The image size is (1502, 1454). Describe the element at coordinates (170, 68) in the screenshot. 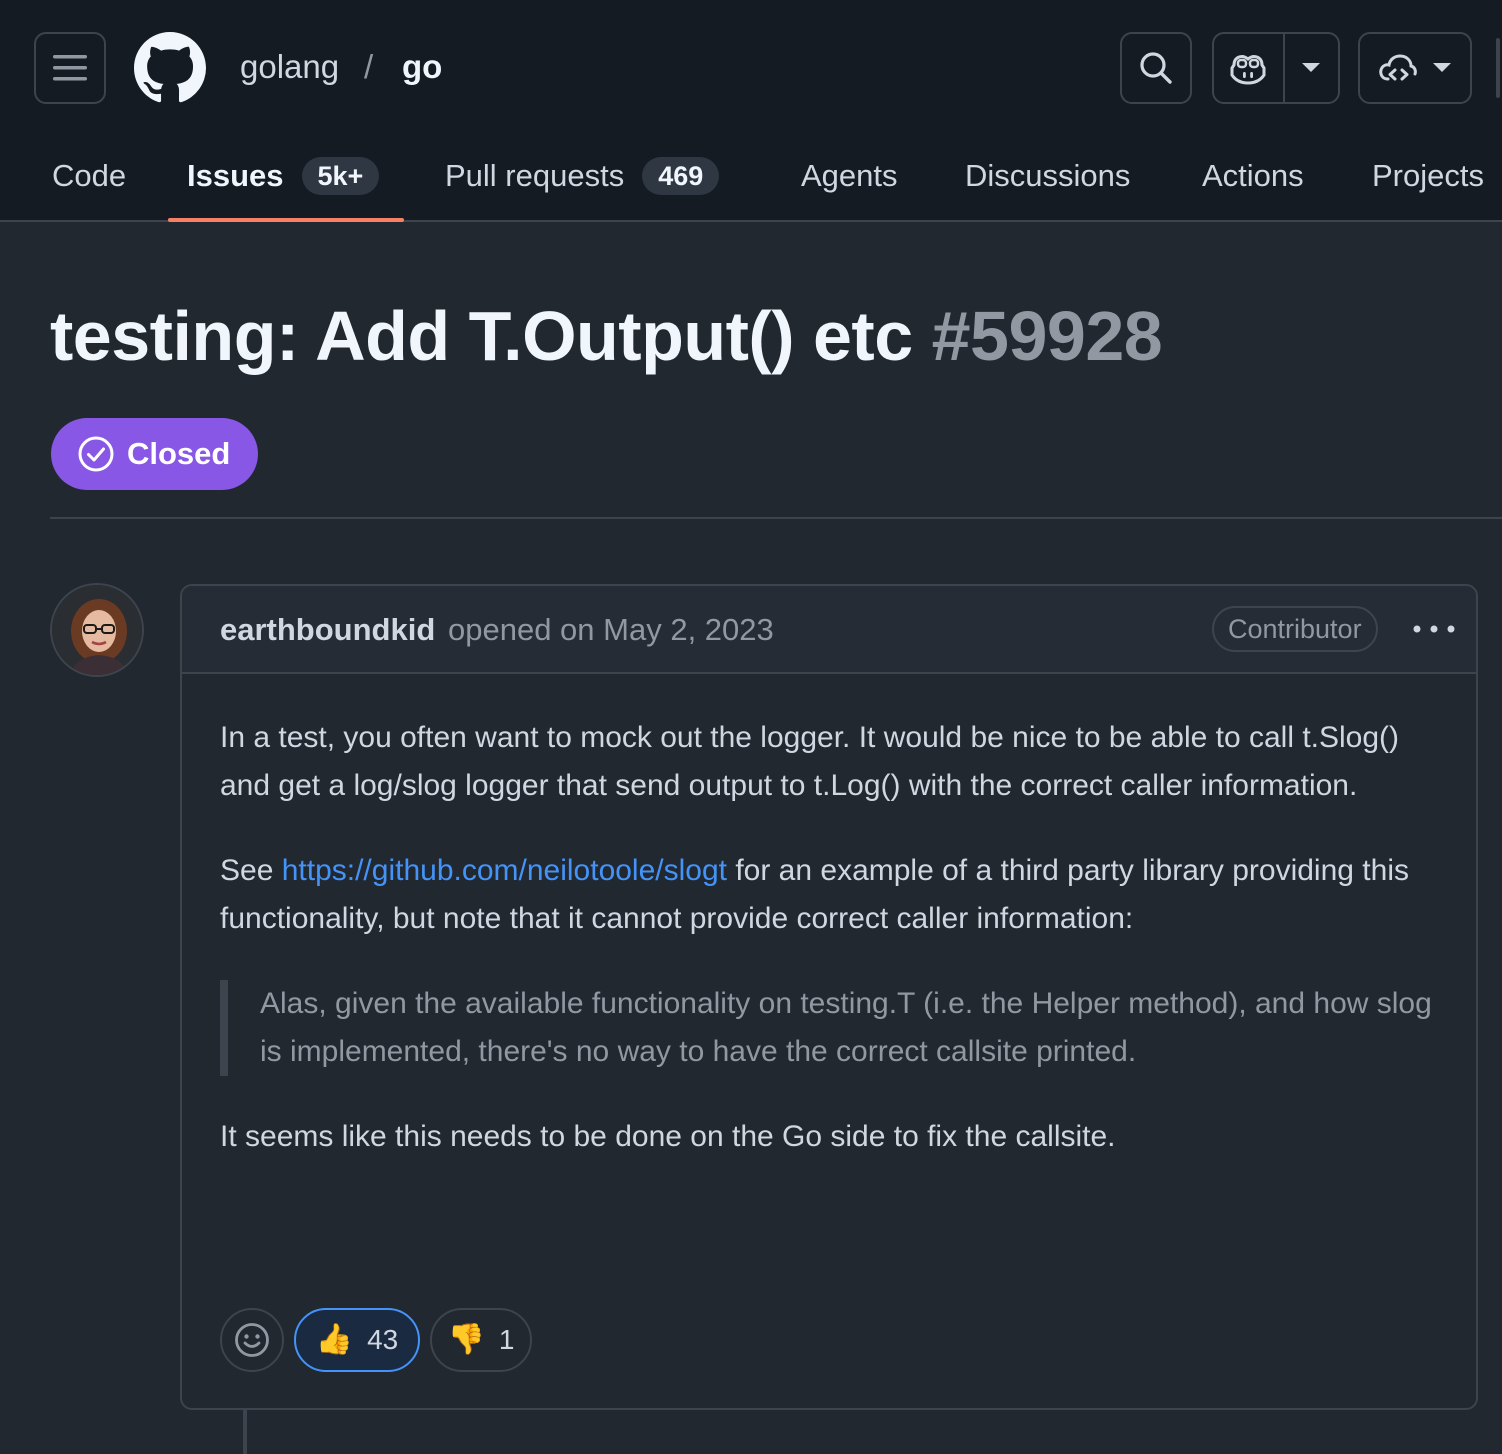

I see `github-logo-icon` at that location.